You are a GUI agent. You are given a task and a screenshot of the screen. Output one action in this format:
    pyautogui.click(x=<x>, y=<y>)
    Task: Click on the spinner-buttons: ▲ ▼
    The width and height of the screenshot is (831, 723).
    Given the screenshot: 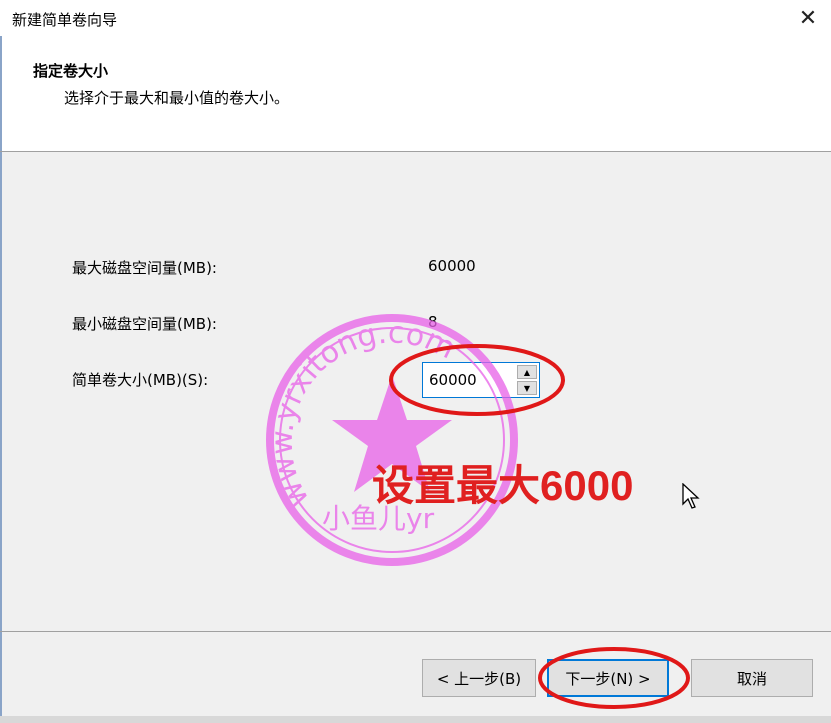 What is the action you would take?
    pyautogui.click(x=527, y=380)
    